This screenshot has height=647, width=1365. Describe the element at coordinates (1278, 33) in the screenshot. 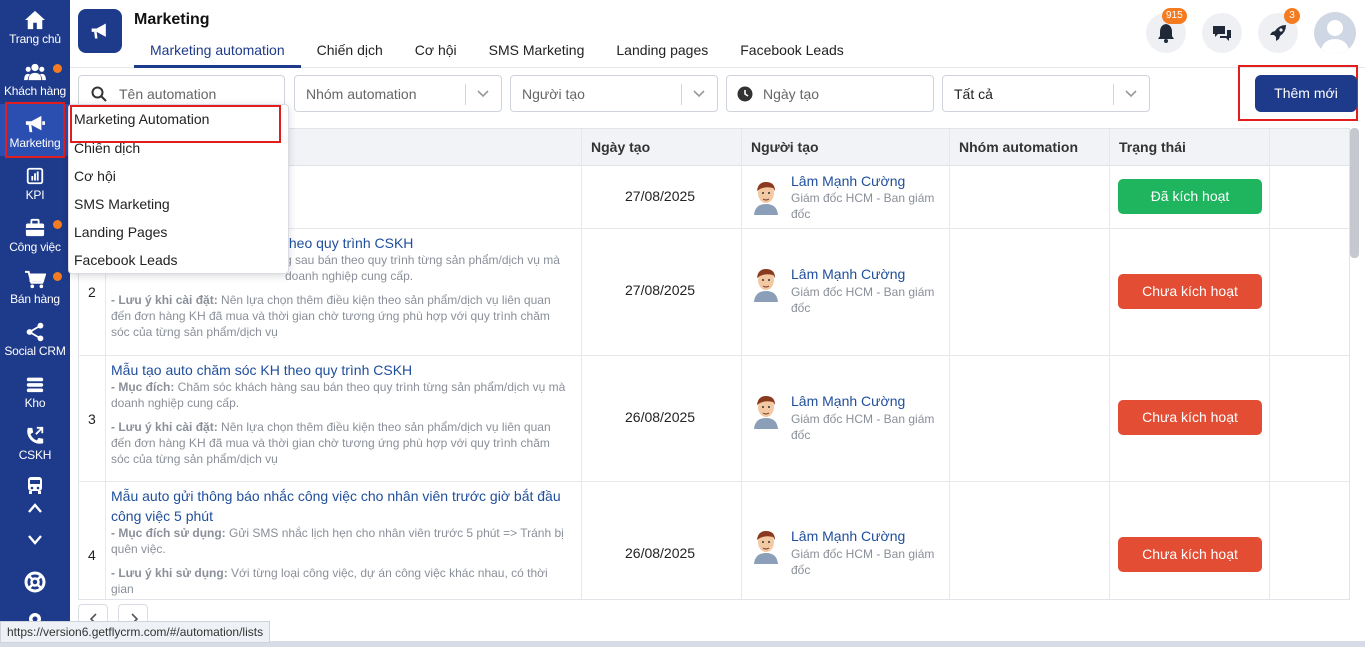

I see `rocket-icon` at that location.